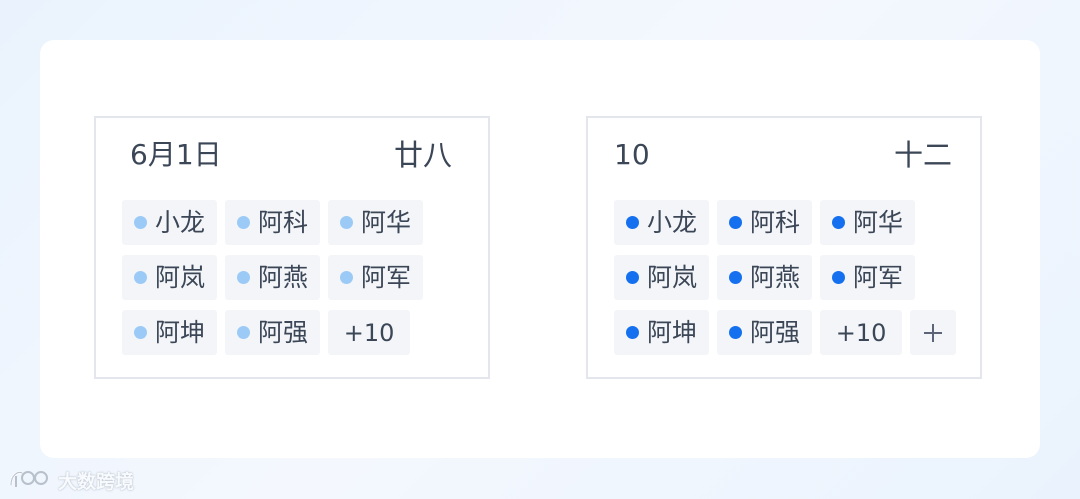  What do you see at coordinates (632, 154) in the screenshot?
I see `day-date: 10` at bounding box center [632, 154].